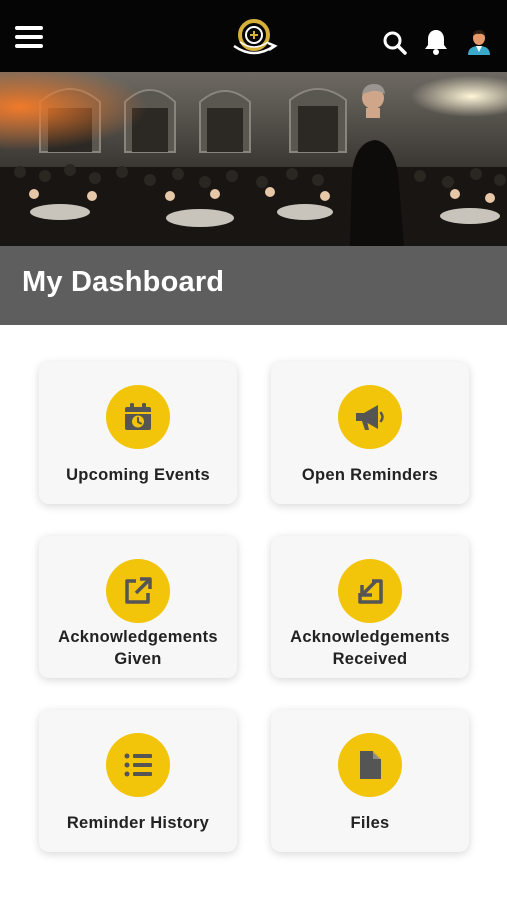  Describe the element at coordinates (138, 417) in the screenshot. I see `calendar-clock-icon` at that location.